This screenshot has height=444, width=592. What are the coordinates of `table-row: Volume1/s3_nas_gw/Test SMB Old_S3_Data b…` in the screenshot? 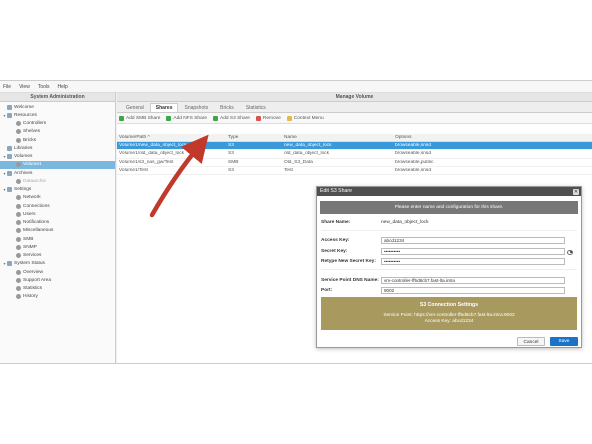 It's located at (354, 163).